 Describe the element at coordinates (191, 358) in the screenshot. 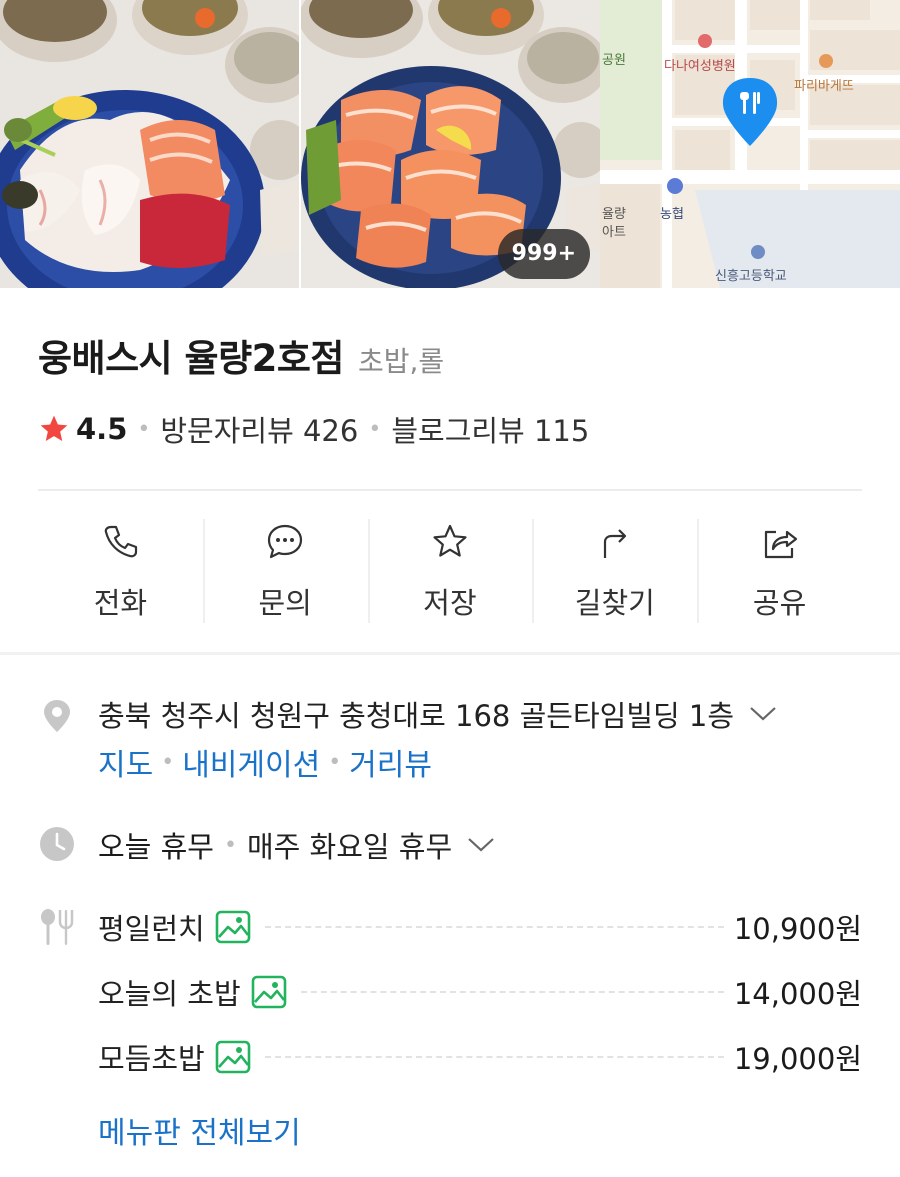

I see `place-name: 웅배스시 율량2호점` at that location.